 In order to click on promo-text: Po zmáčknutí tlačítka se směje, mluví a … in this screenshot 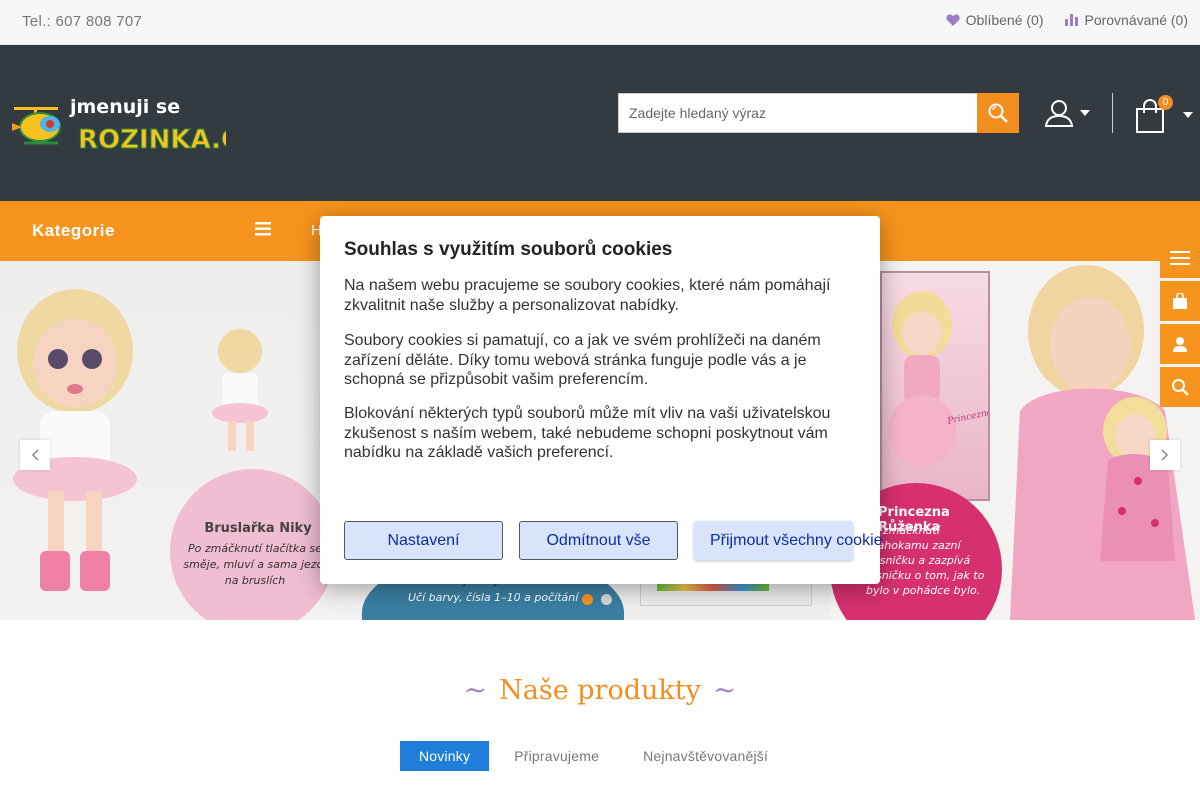, I will do `click(255, 564)`.